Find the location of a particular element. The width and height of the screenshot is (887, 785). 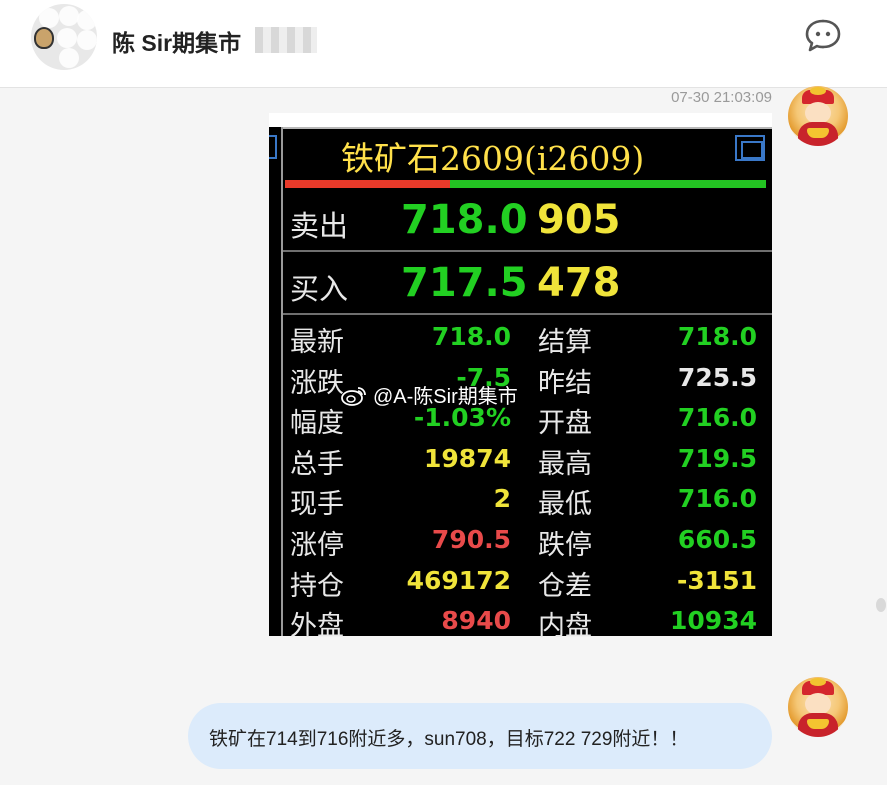

quote-field-label: 持仓 is located at coordinates (317, 586).